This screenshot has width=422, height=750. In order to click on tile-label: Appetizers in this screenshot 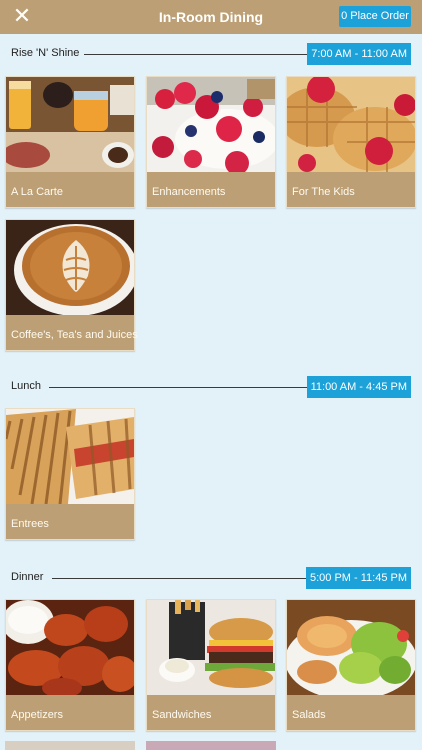, I will do `click(37, 715)`.